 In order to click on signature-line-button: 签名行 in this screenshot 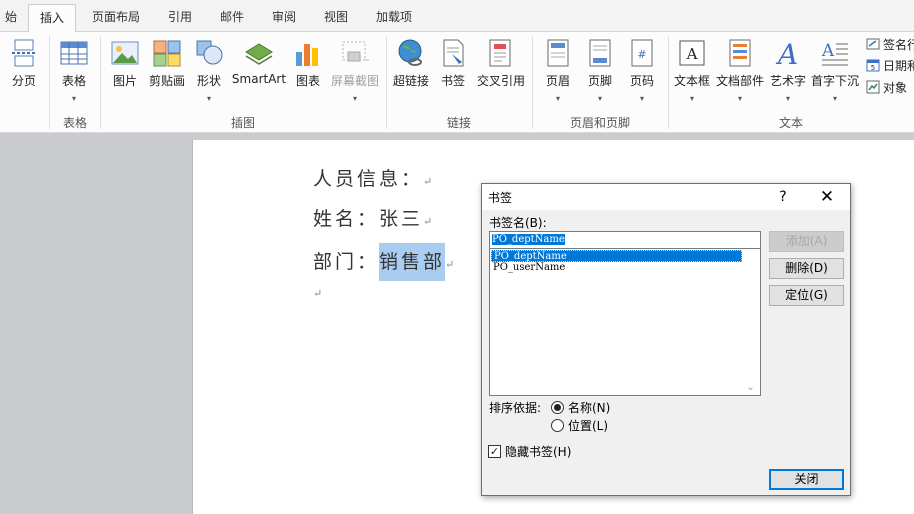, I will do `click(890, 45)`.